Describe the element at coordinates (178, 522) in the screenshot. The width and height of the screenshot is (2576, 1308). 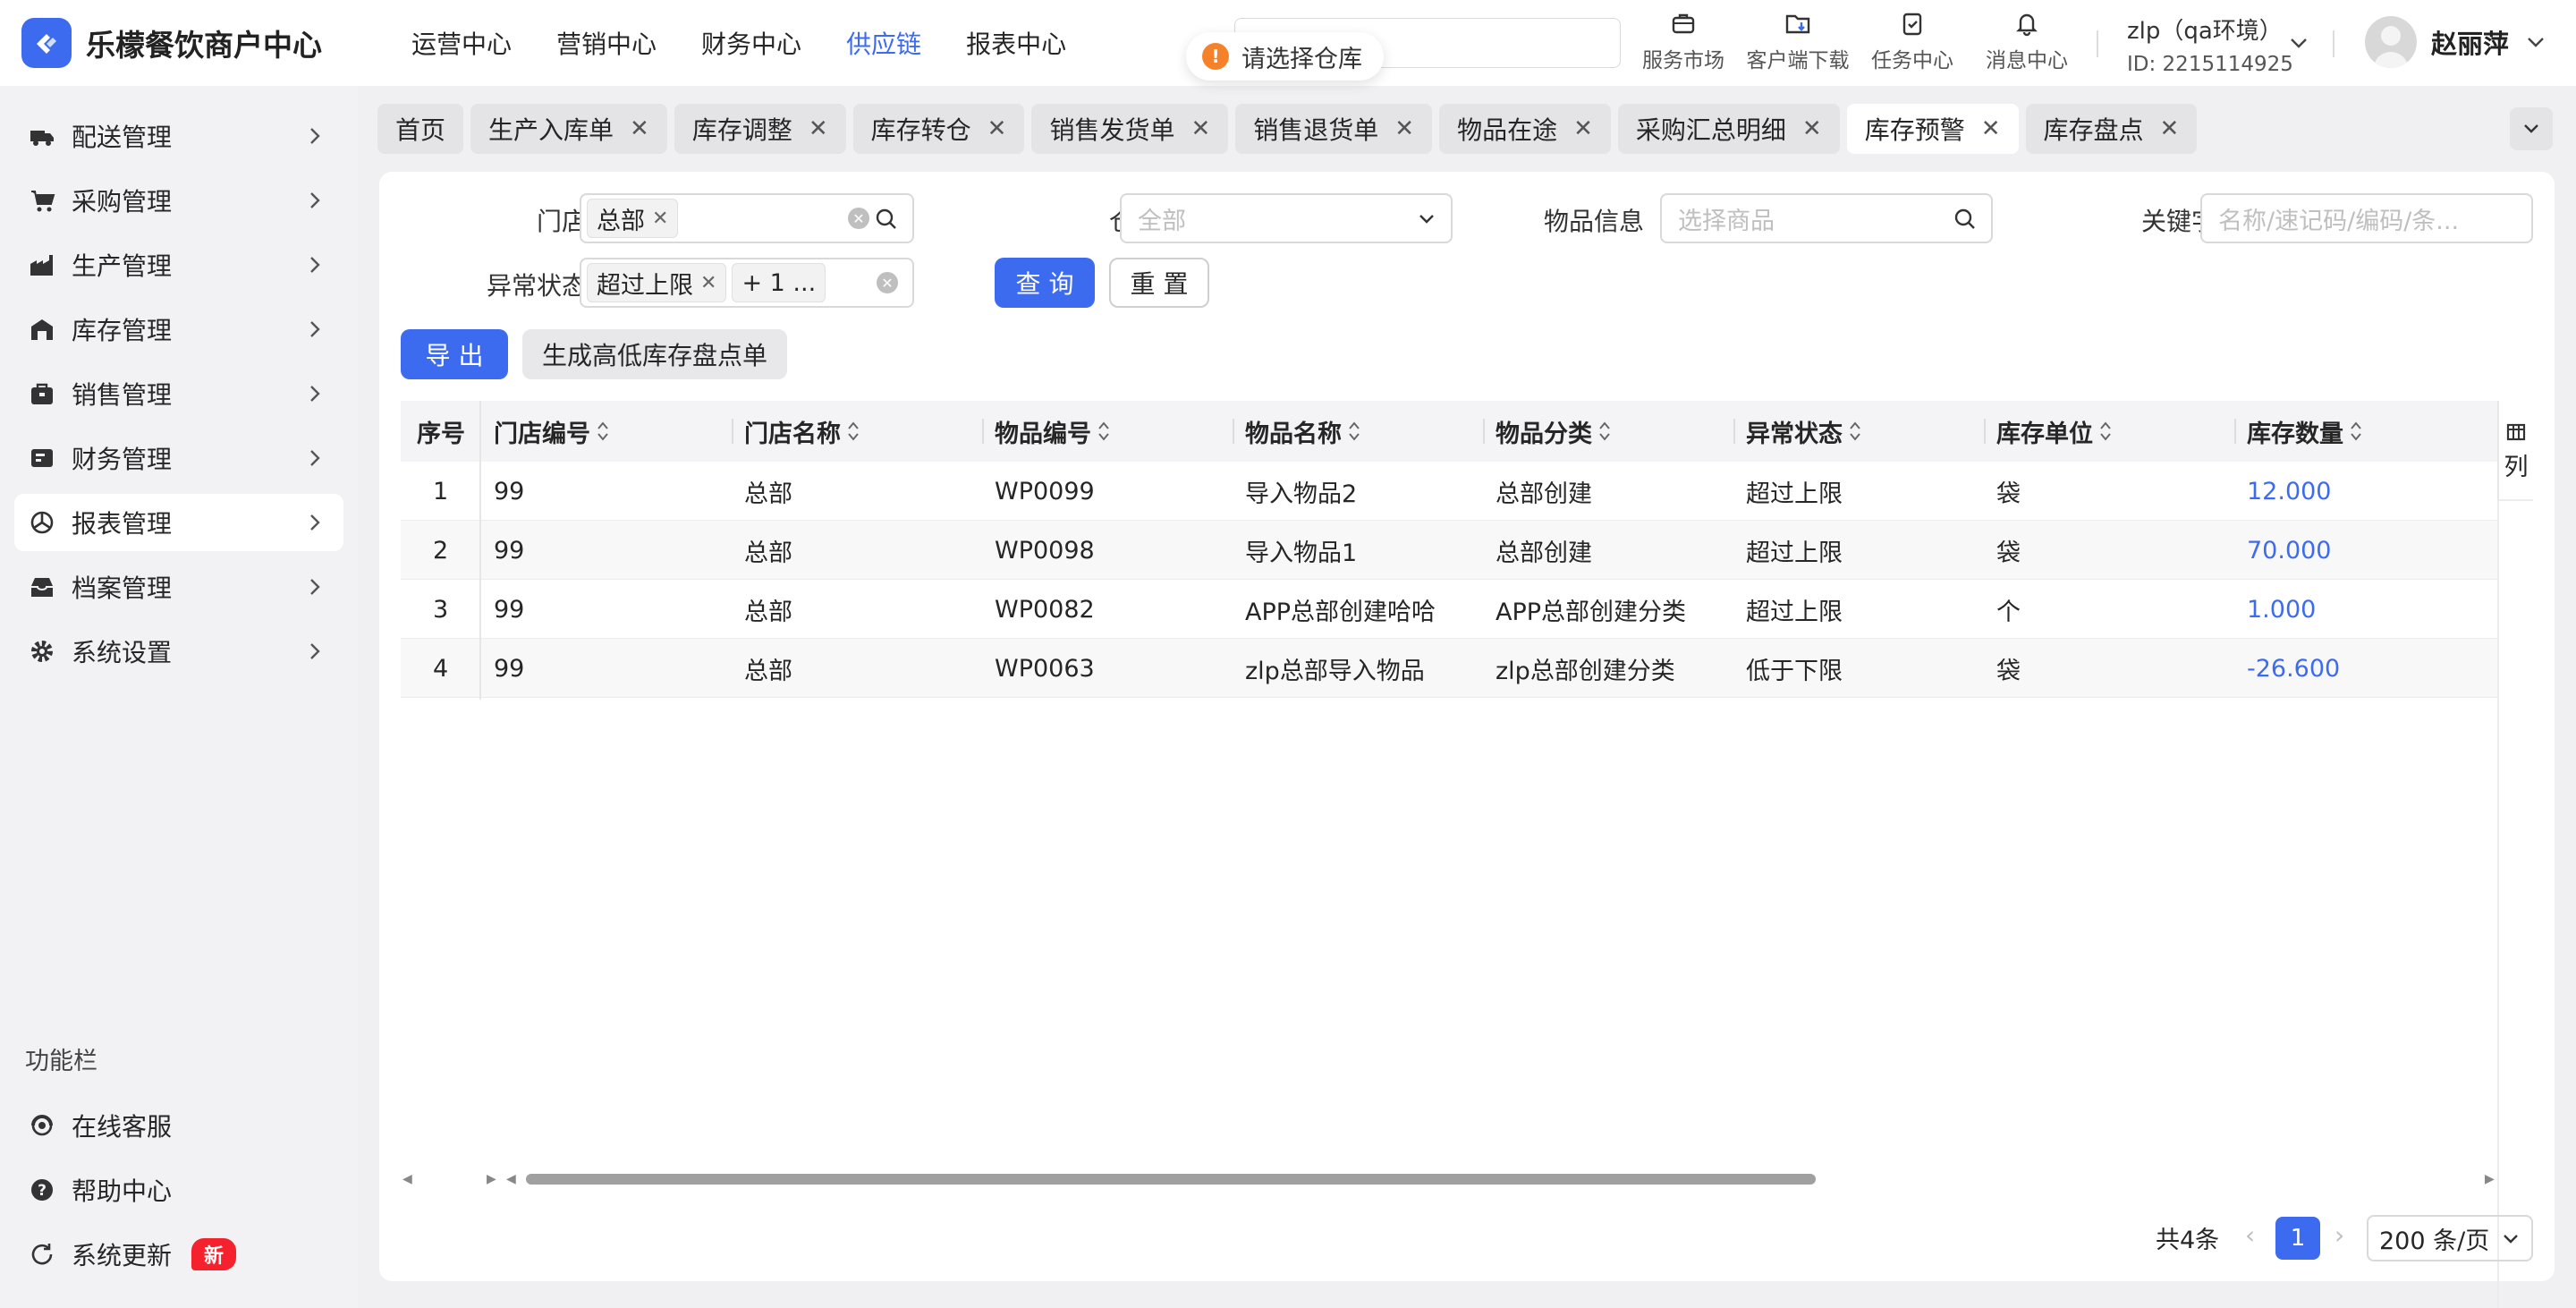
I see `sidebar-item-reports: 报表管理` at that location.